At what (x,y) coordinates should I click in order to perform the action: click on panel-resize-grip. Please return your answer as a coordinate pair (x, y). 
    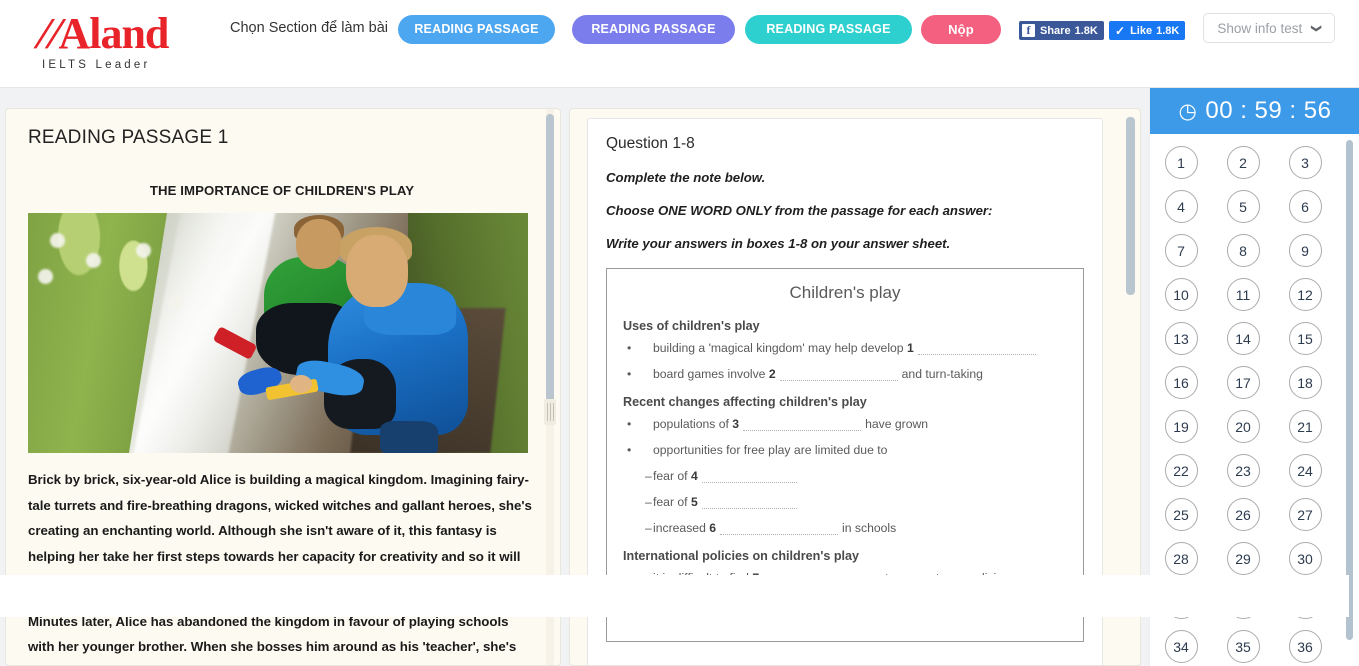
    Looking at the image, I should click on (550, 412).